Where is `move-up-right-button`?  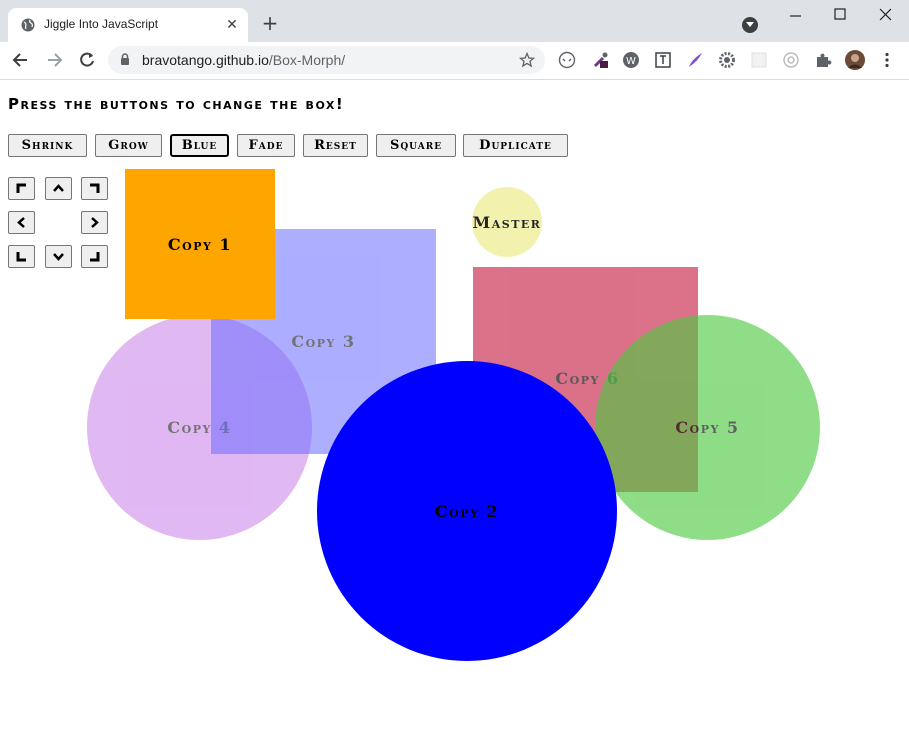 move-up-right-button is located at coordinates (94, 188).